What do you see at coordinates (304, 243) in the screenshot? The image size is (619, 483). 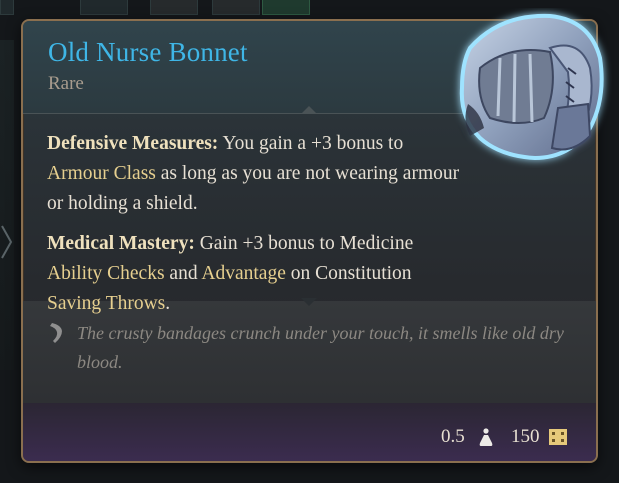 I see `passive-text: Gain +3 bonus to Medicine` at bounding box center [304, 243].